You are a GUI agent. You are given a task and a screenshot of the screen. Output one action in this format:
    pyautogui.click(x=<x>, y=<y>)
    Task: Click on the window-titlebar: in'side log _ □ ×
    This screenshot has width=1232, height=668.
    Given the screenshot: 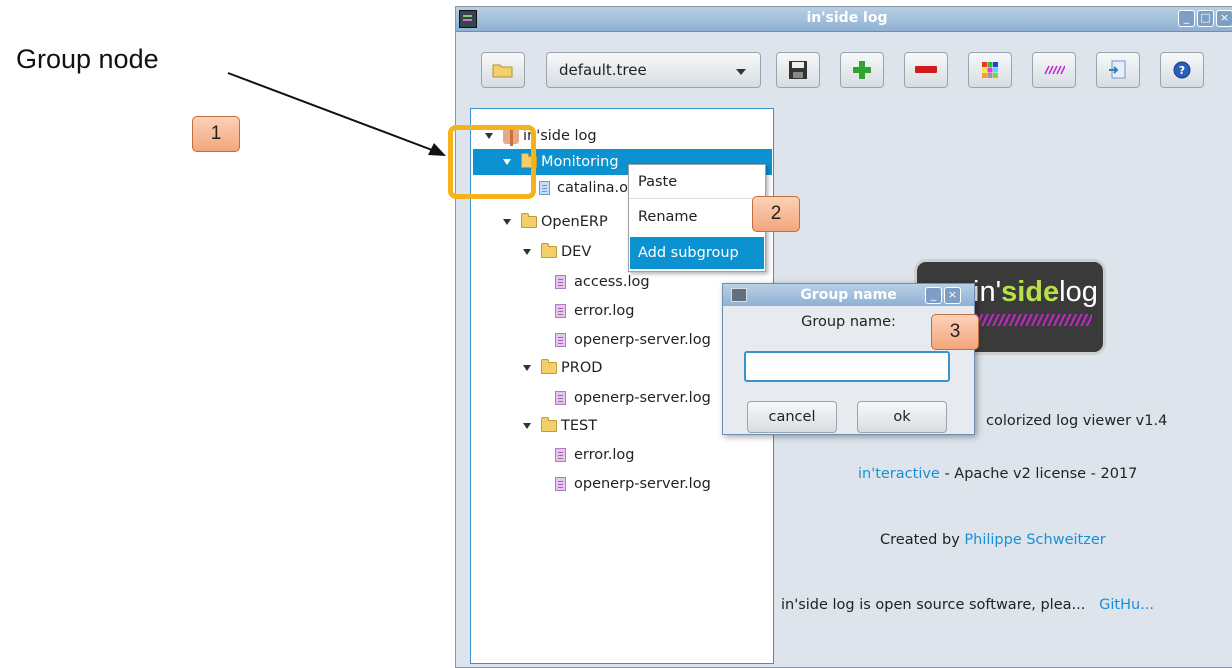 What is the action you would take?
    pyautogui.click(x=844, y=19)
    